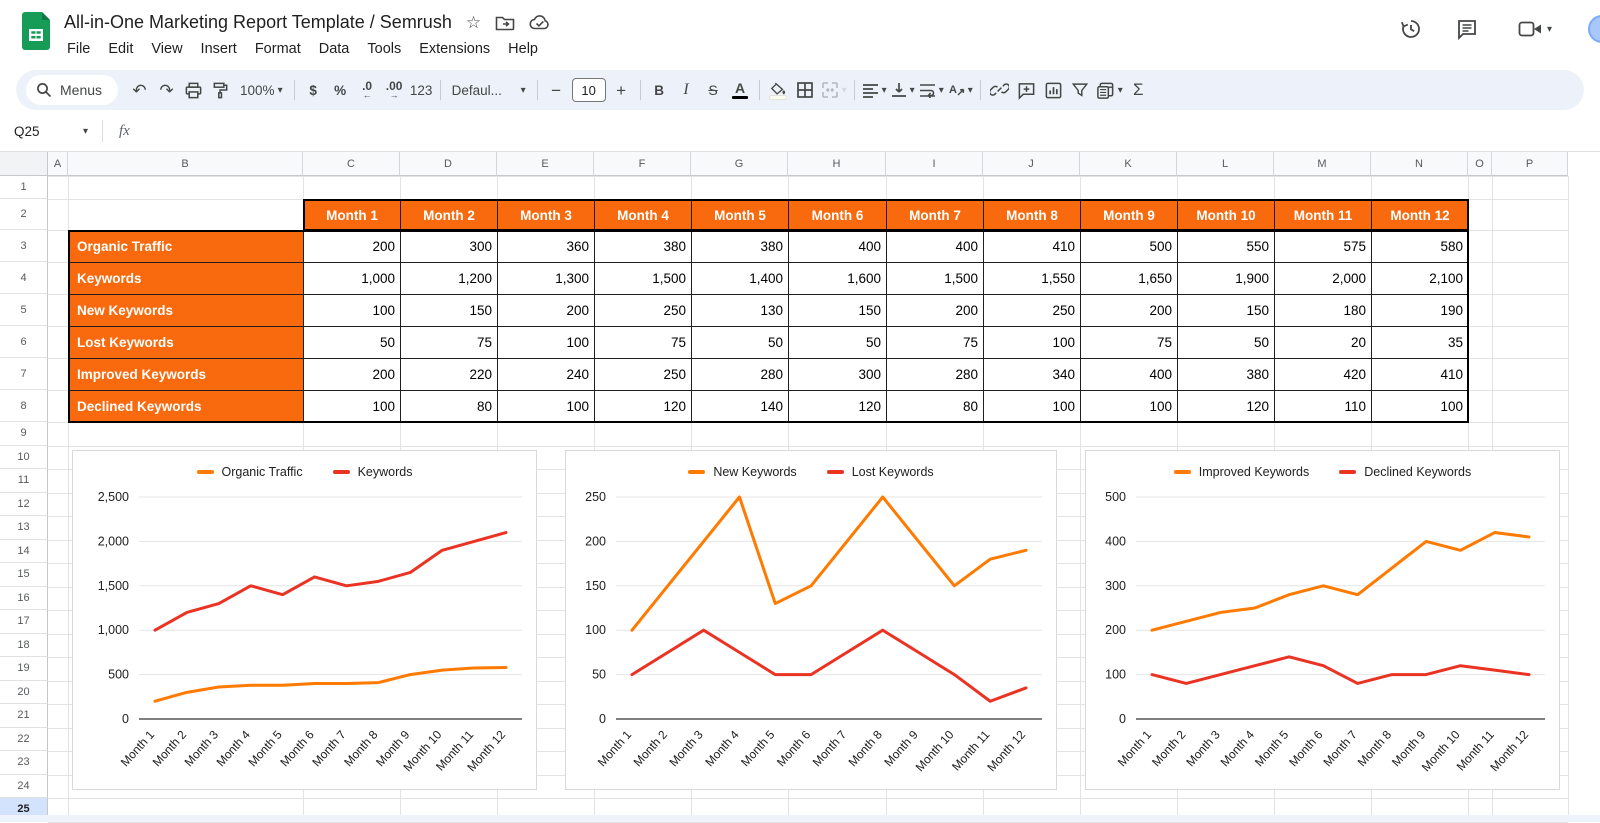  What do you see at coordinates (261, 90) in the screenshot?
I see `zoom-select: 100% ▾` at bounding box center [261, 90].